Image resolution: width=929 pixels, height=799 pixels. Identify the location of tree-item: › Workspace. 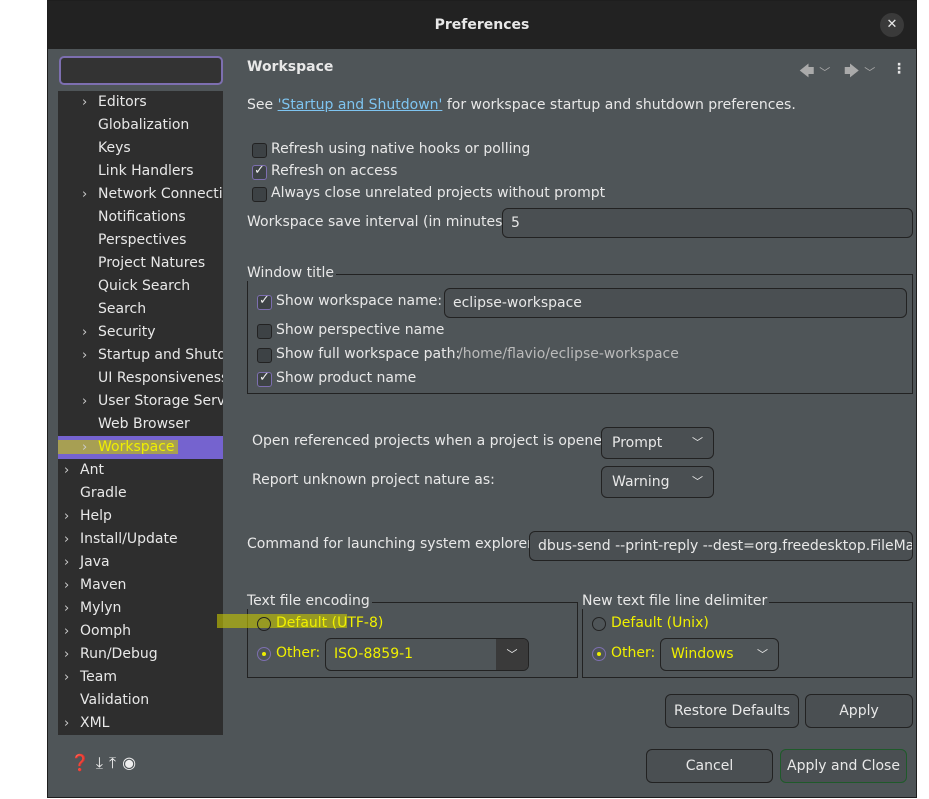
(140, 447).